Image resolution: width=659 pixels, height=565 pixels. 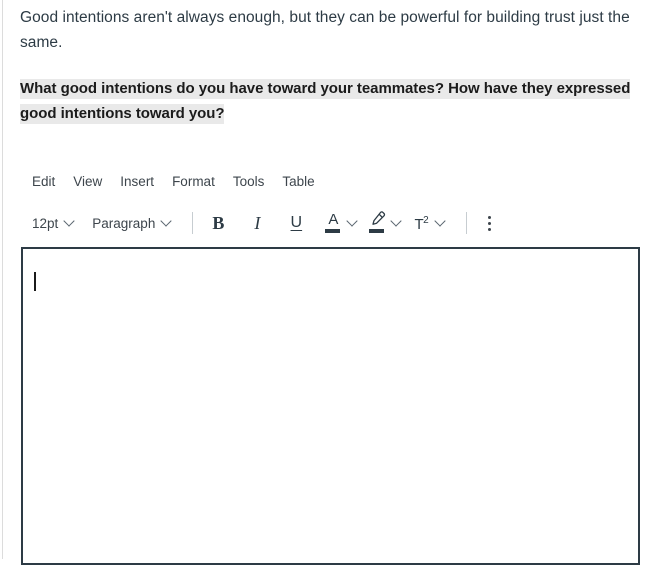 What do you see at coordinates (296, 223) in the screenshot?
I see `underline-button: U` at bounding box center [296, 223].